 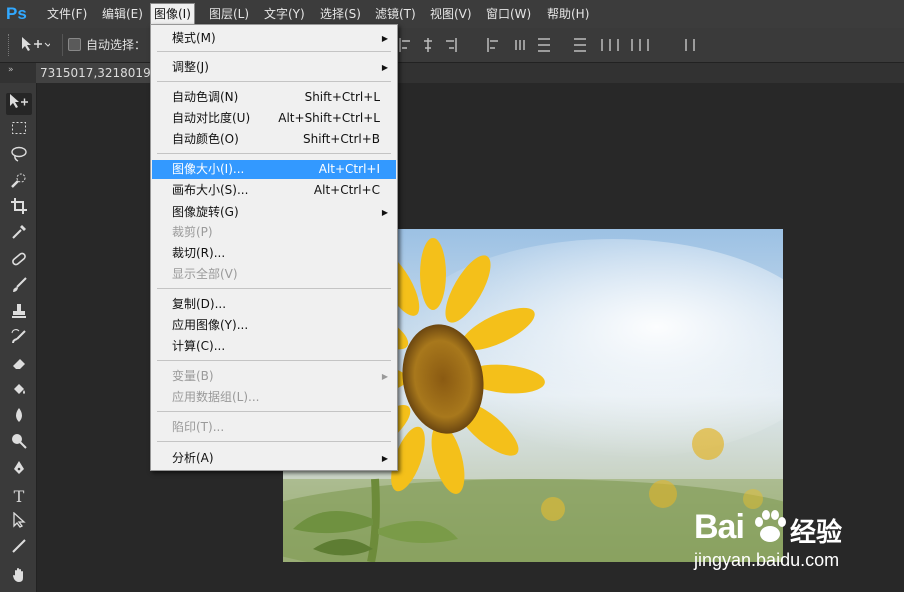 I want to click on menu-image: 图像(I), so click(x=172, y=14).